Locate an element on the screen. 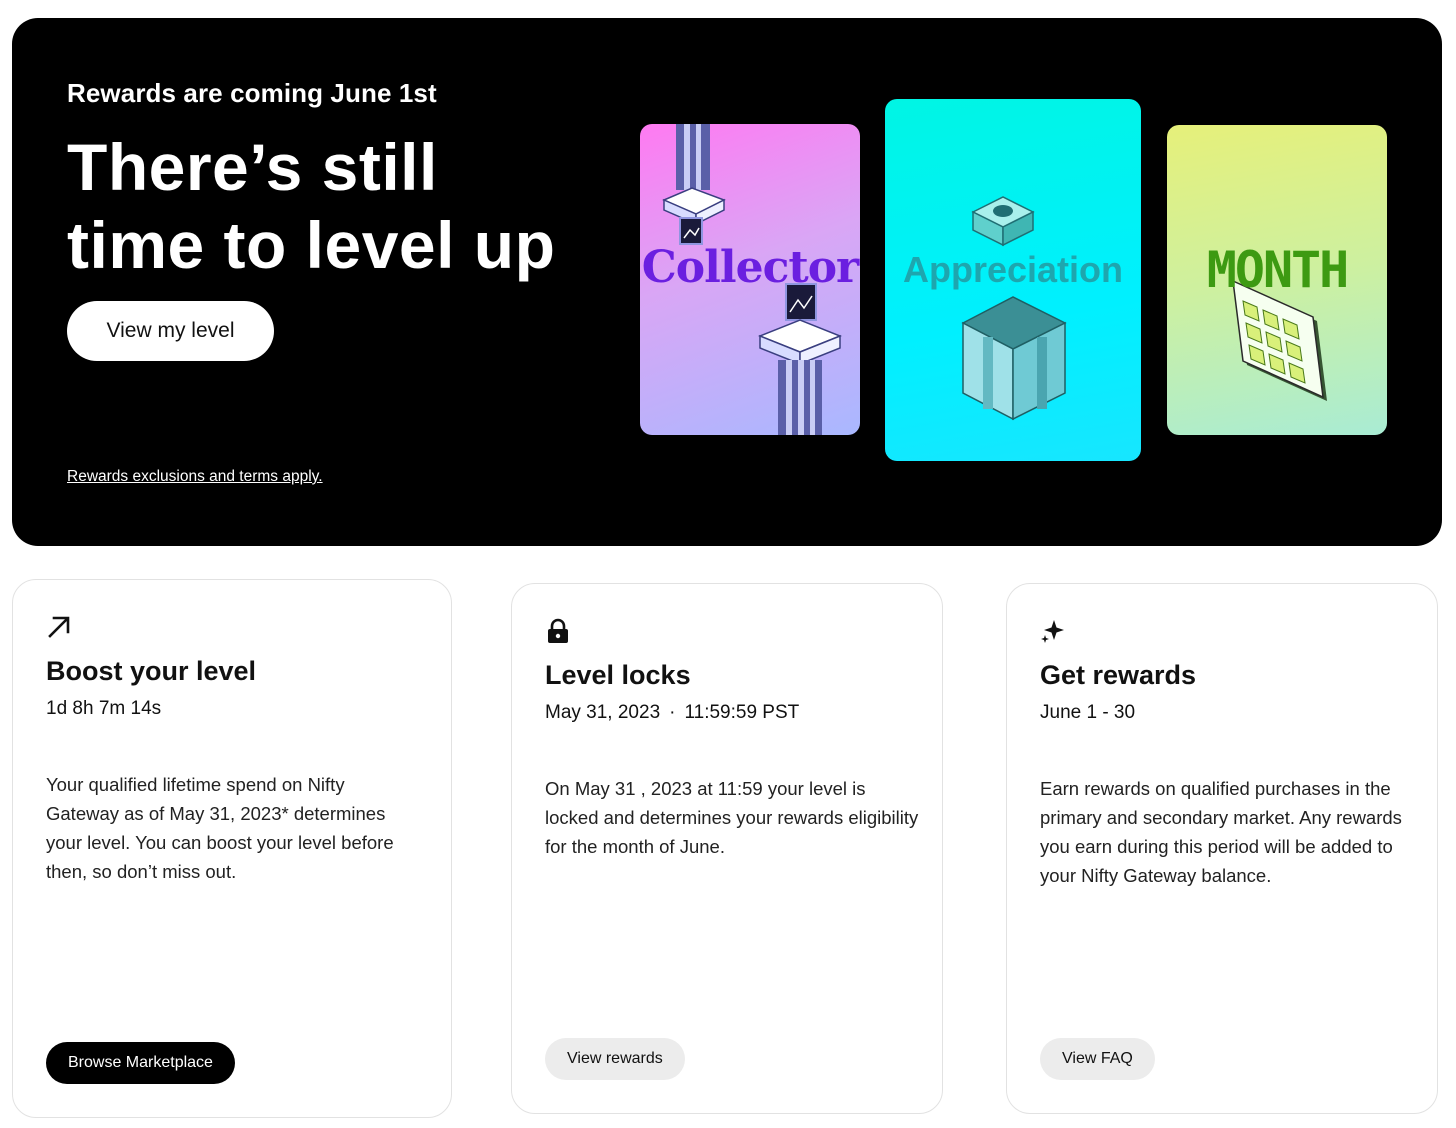  lock-date-time: May 31, 2023 · 11:59:59 PST is located at coordinates (672, 713).